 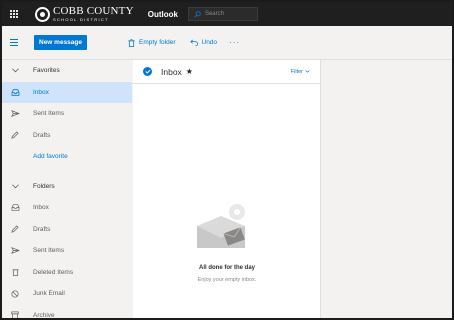 I want to click on district-logo: COBB COUNTY SCHOOL DISTRICT, so click(x=84, y=14).